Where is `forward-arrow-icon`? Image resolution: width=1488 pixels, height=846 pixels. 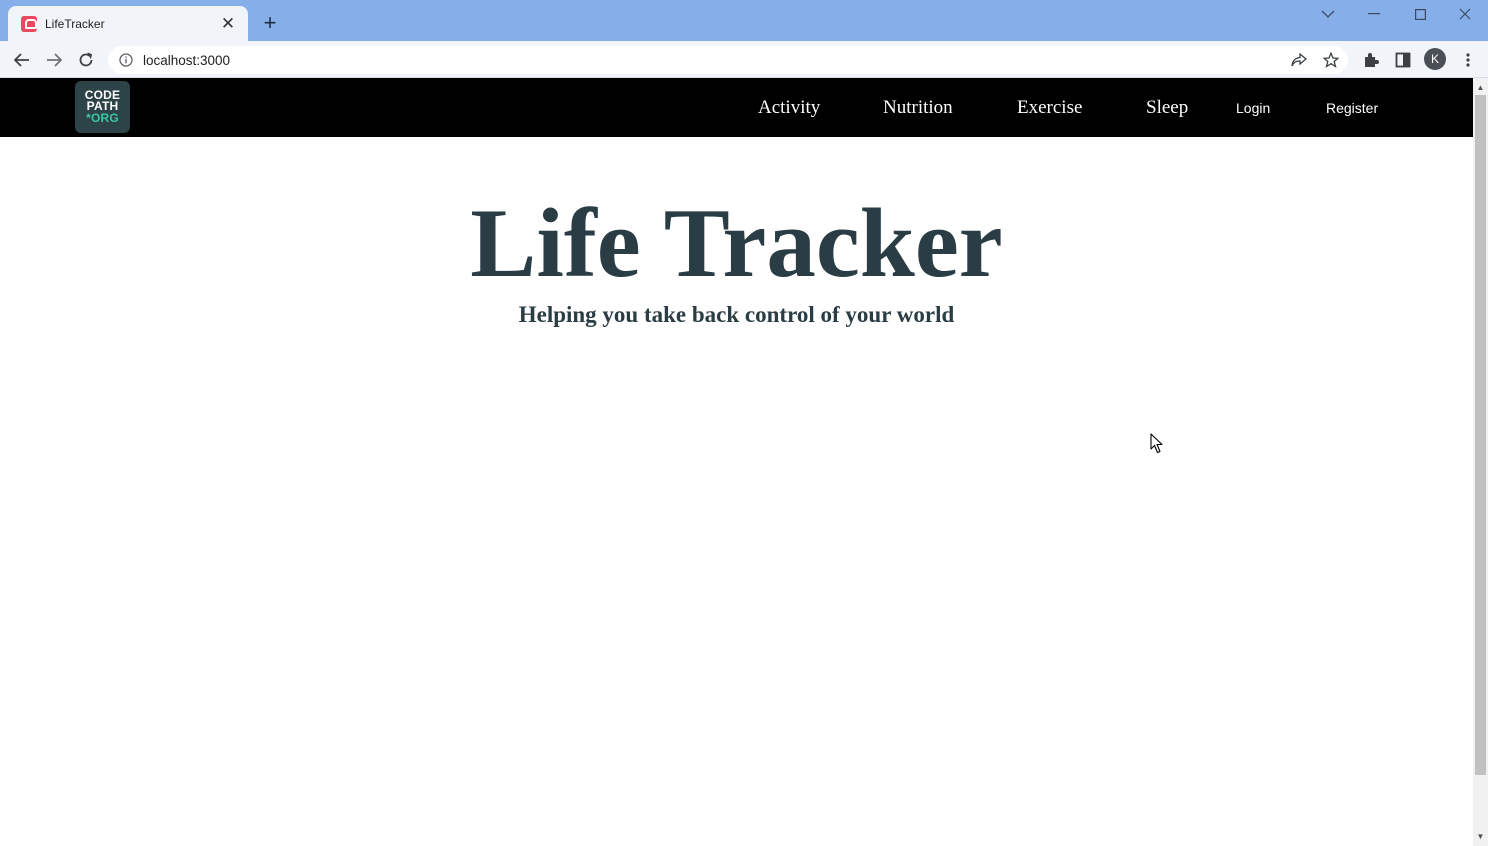 forward-arrow-icon is located at coordinates (54, 60).